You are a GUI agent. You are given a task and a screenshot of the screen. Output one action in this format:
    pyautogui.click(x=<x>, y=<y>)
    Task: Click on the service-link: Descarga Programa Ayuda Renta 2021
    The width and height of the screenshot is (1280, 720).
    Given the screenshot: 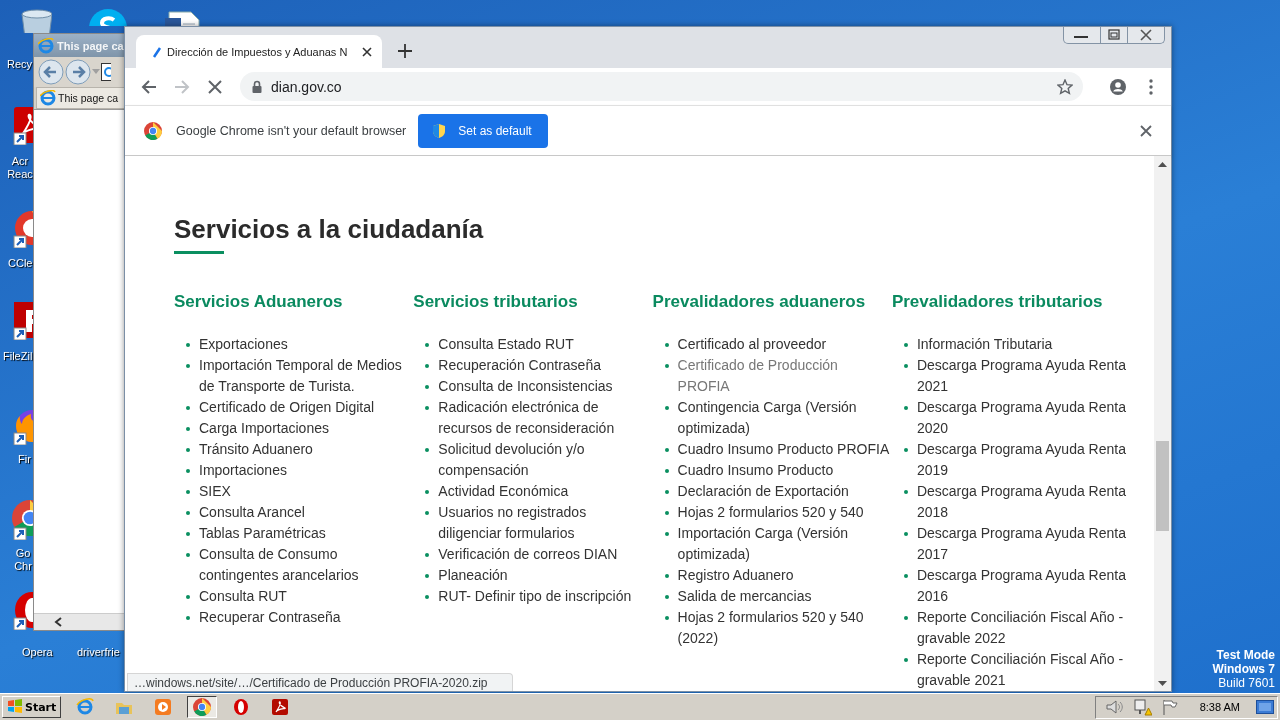 What is the action you would take?
    pyautogui.click(x=1023, y=376)
    